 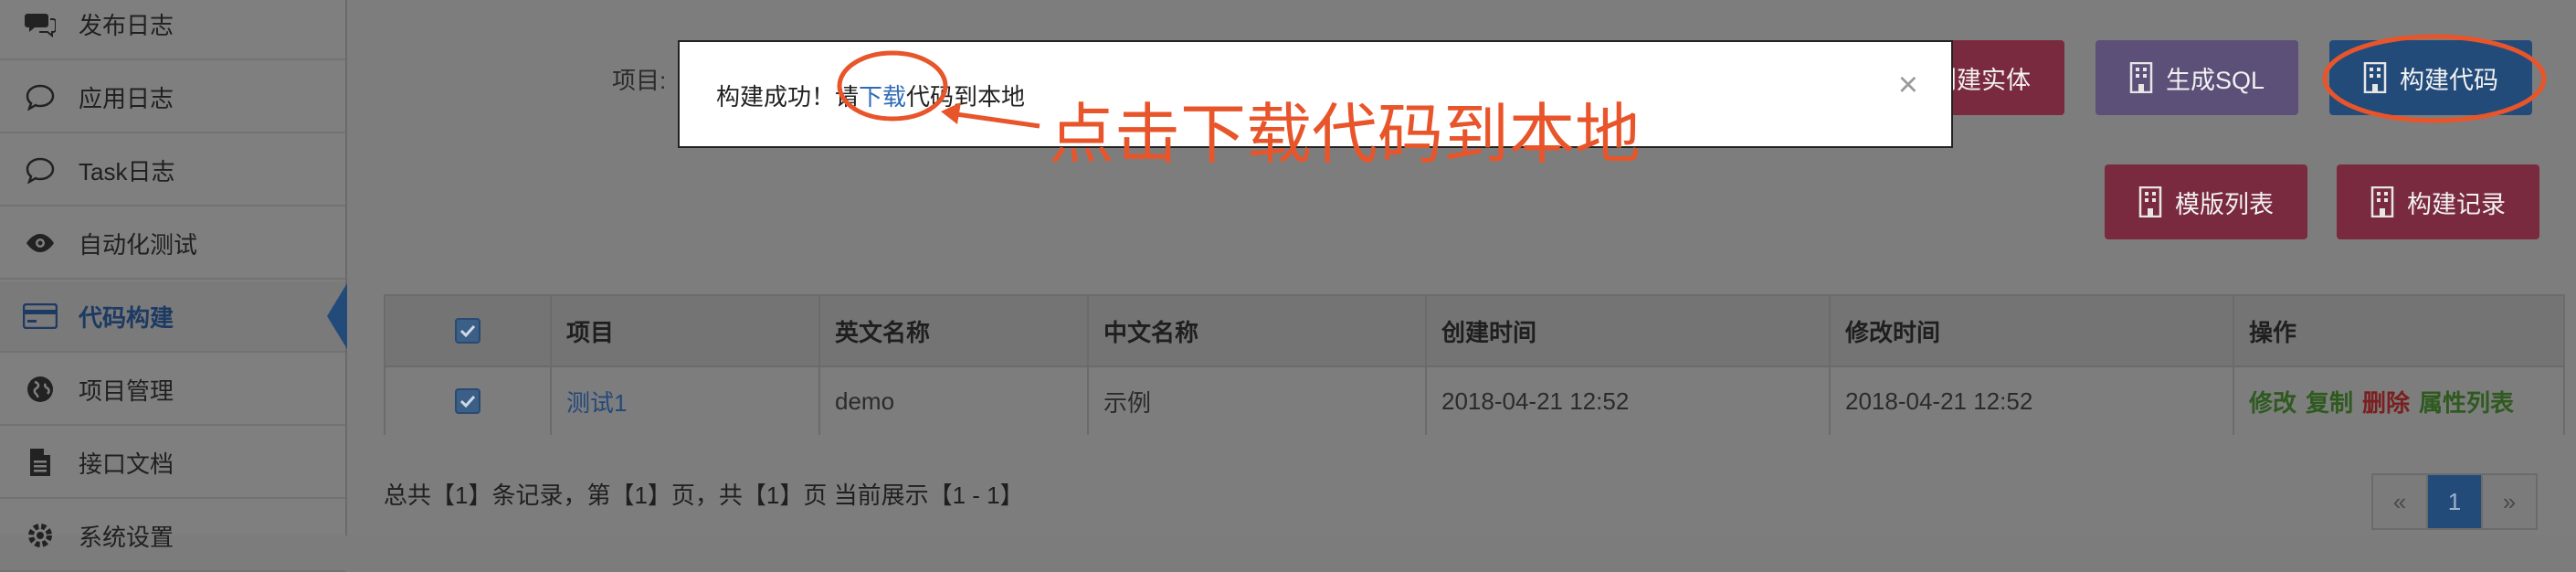 I want to click on row-select-cell, so click(x=468, y=401).